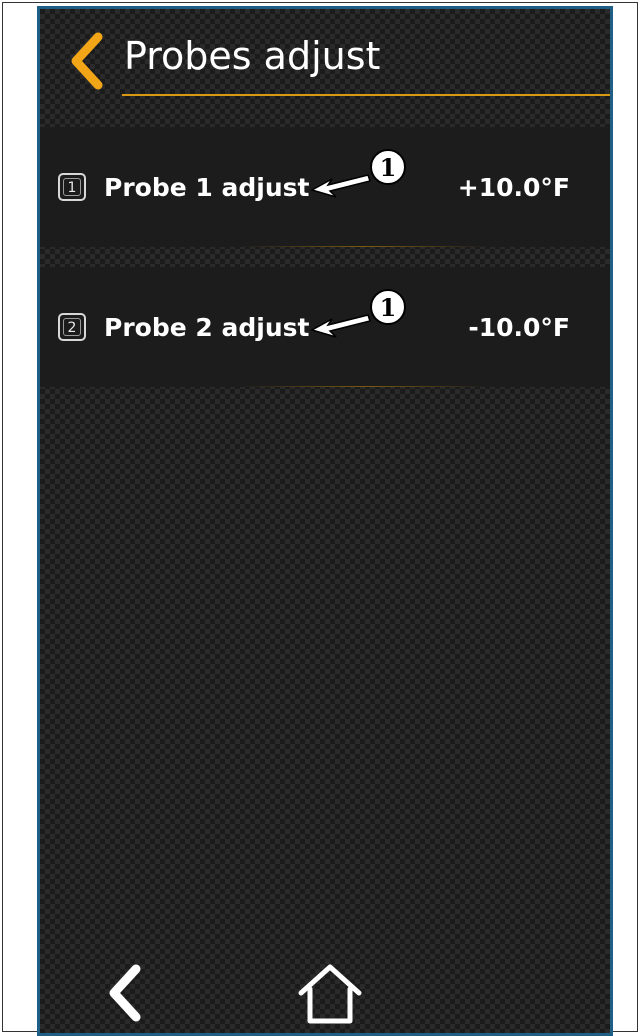 The height and width of the screenshot is (1036, 641). What do you see at coordinates (366, 95) in the screenshot?
I see `title-divider` at bounding box center [366, 95].